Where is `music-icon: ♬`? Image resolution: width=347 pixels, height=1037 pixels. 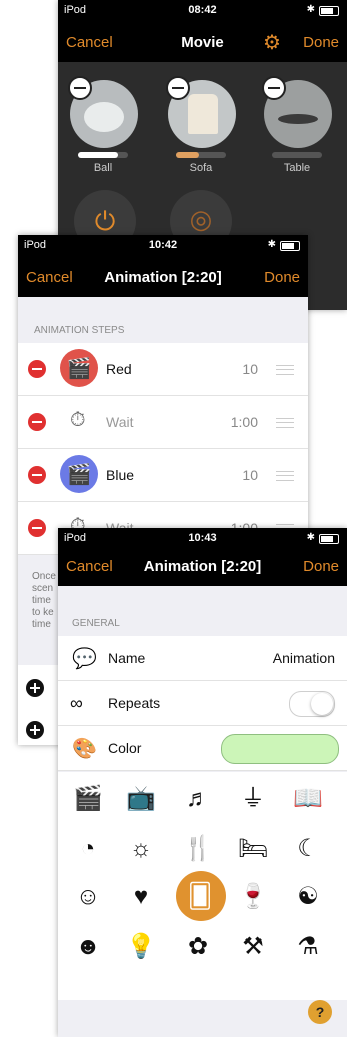 music-icon: ♬ is located at coordinates (198, 799).